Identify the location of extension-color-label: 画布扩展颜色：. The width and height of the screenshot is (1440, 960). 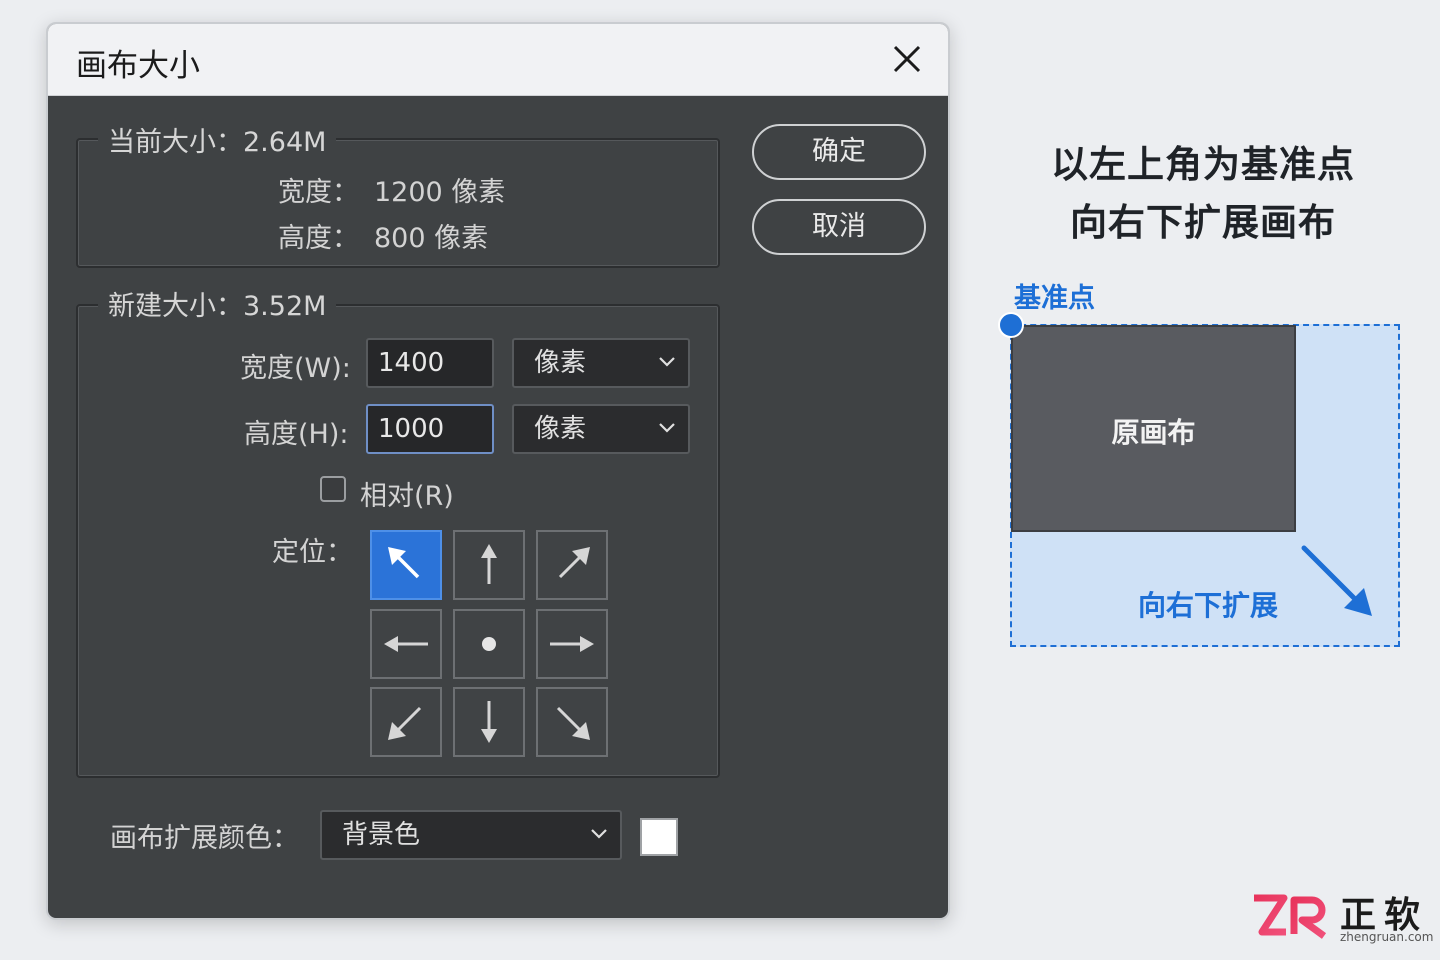
(204, 838).